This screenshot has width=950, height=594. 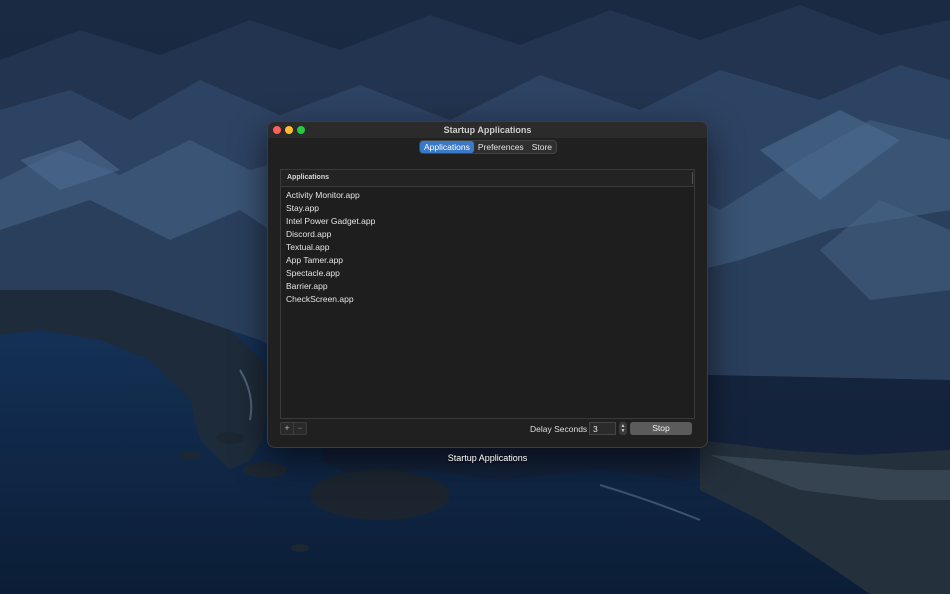 I want to click on table-header: Applications, so click(x=487, y=178).